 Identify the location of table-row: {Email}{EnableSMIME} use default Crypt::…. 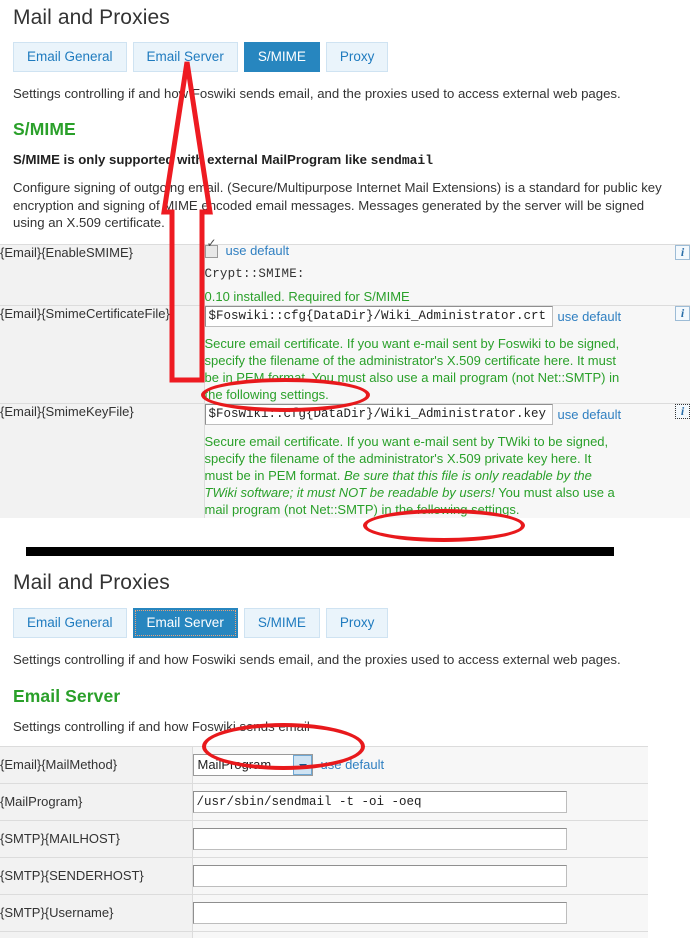
(345, 274).